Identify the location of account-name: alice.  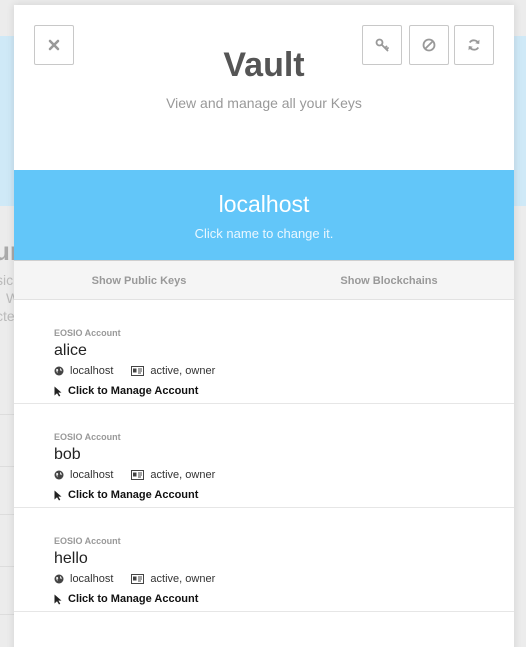
(70, 350).